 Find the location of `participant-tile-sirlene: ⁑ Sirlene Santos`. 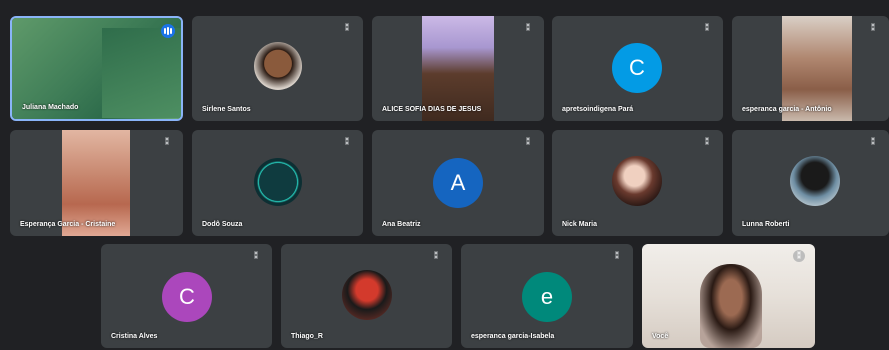

participant-tile-sirlene: ⁑ Sirlene Santos is located at coordinates (277, 68).